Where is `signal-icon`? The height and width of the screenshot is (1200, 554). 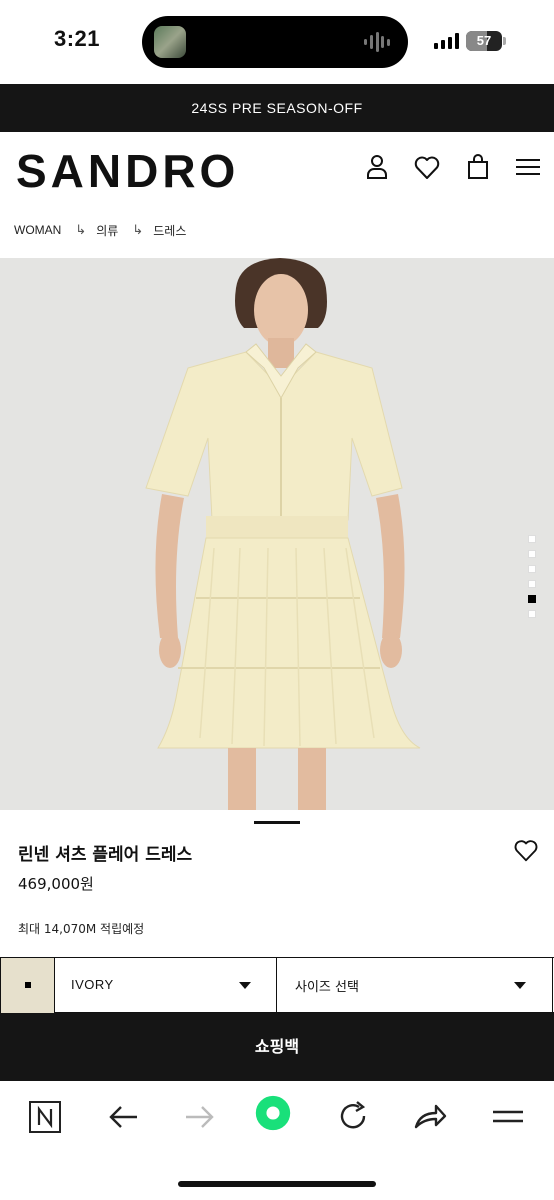
signal-icon is located at coordinates (447, 41).